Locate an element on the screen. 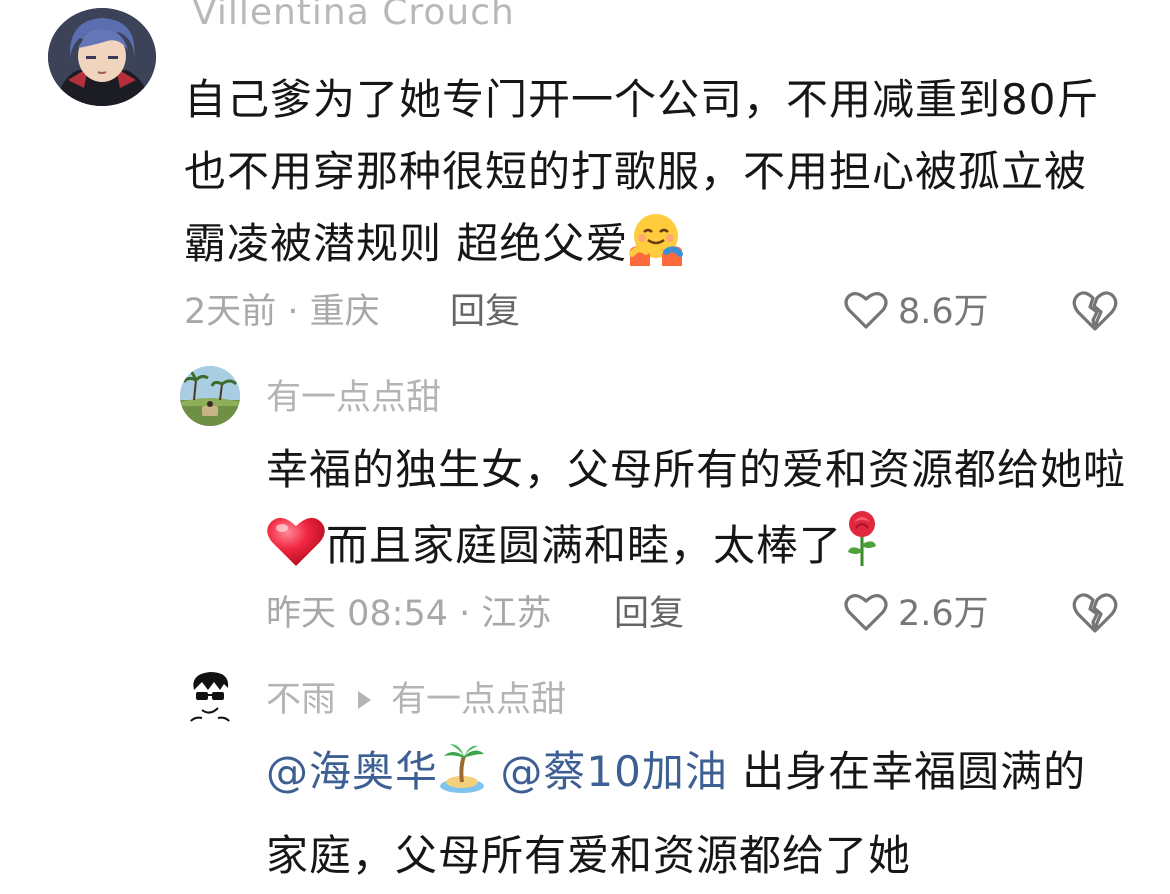 This screenshot has width=1170, height=894. rose-emoji-icon is located at coordinates (862, 550).